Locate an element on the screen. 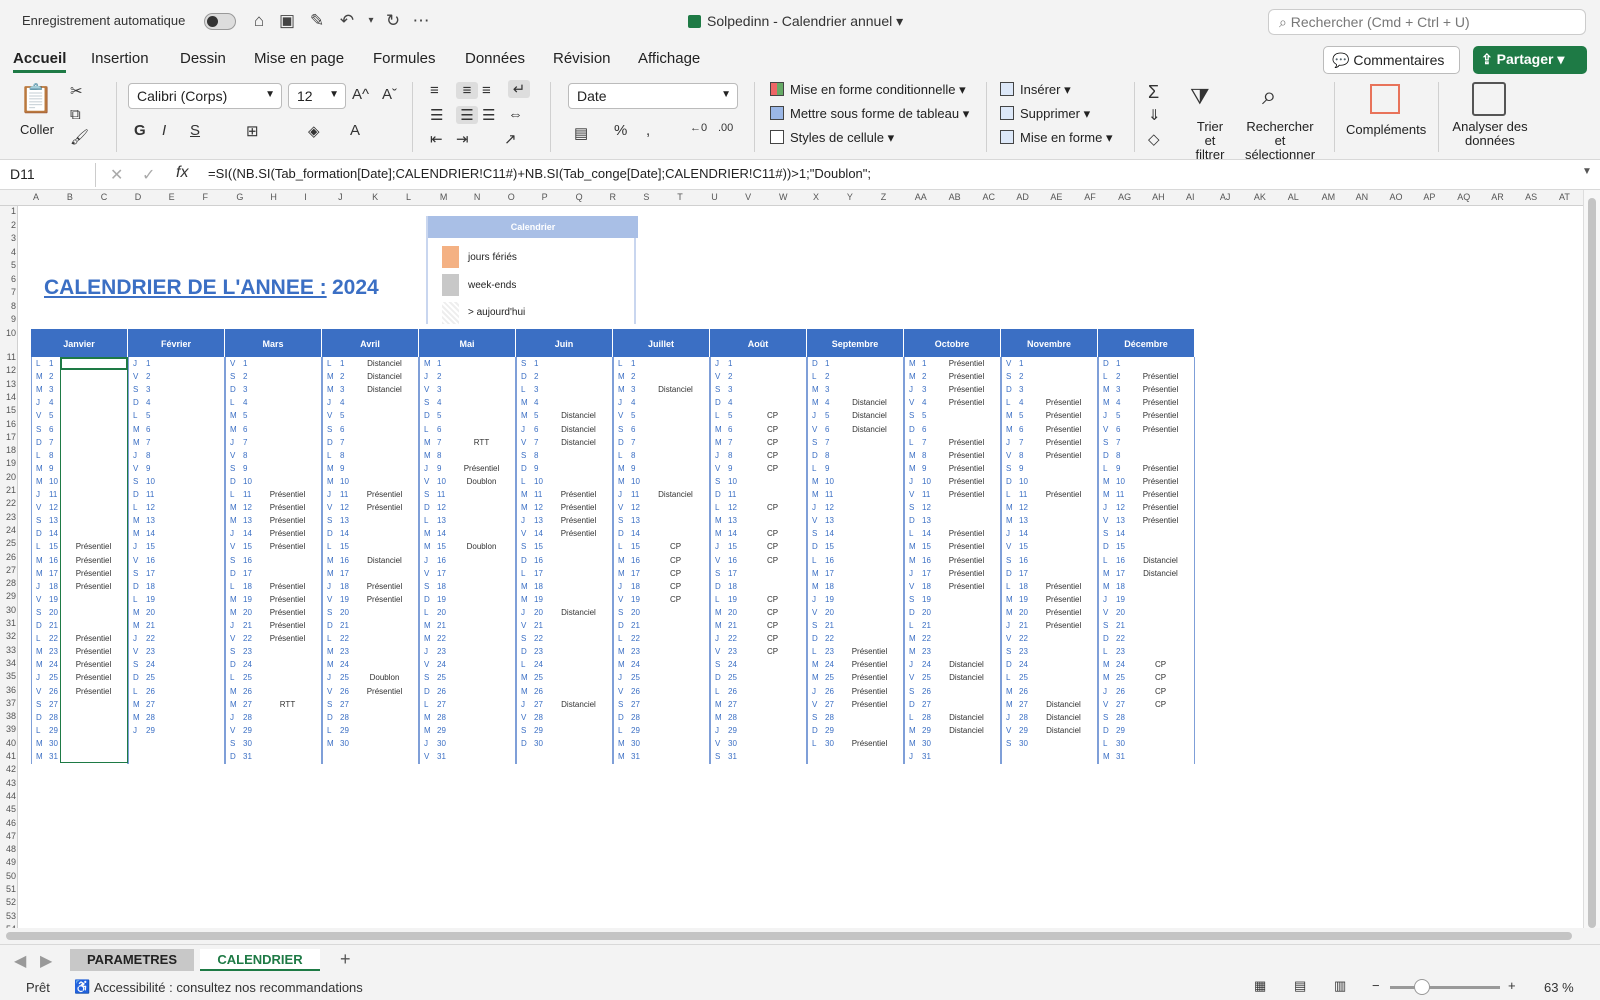 This screenshot has width=1600, height=1000. row-header: 38 is located at coordinates (9, 716).